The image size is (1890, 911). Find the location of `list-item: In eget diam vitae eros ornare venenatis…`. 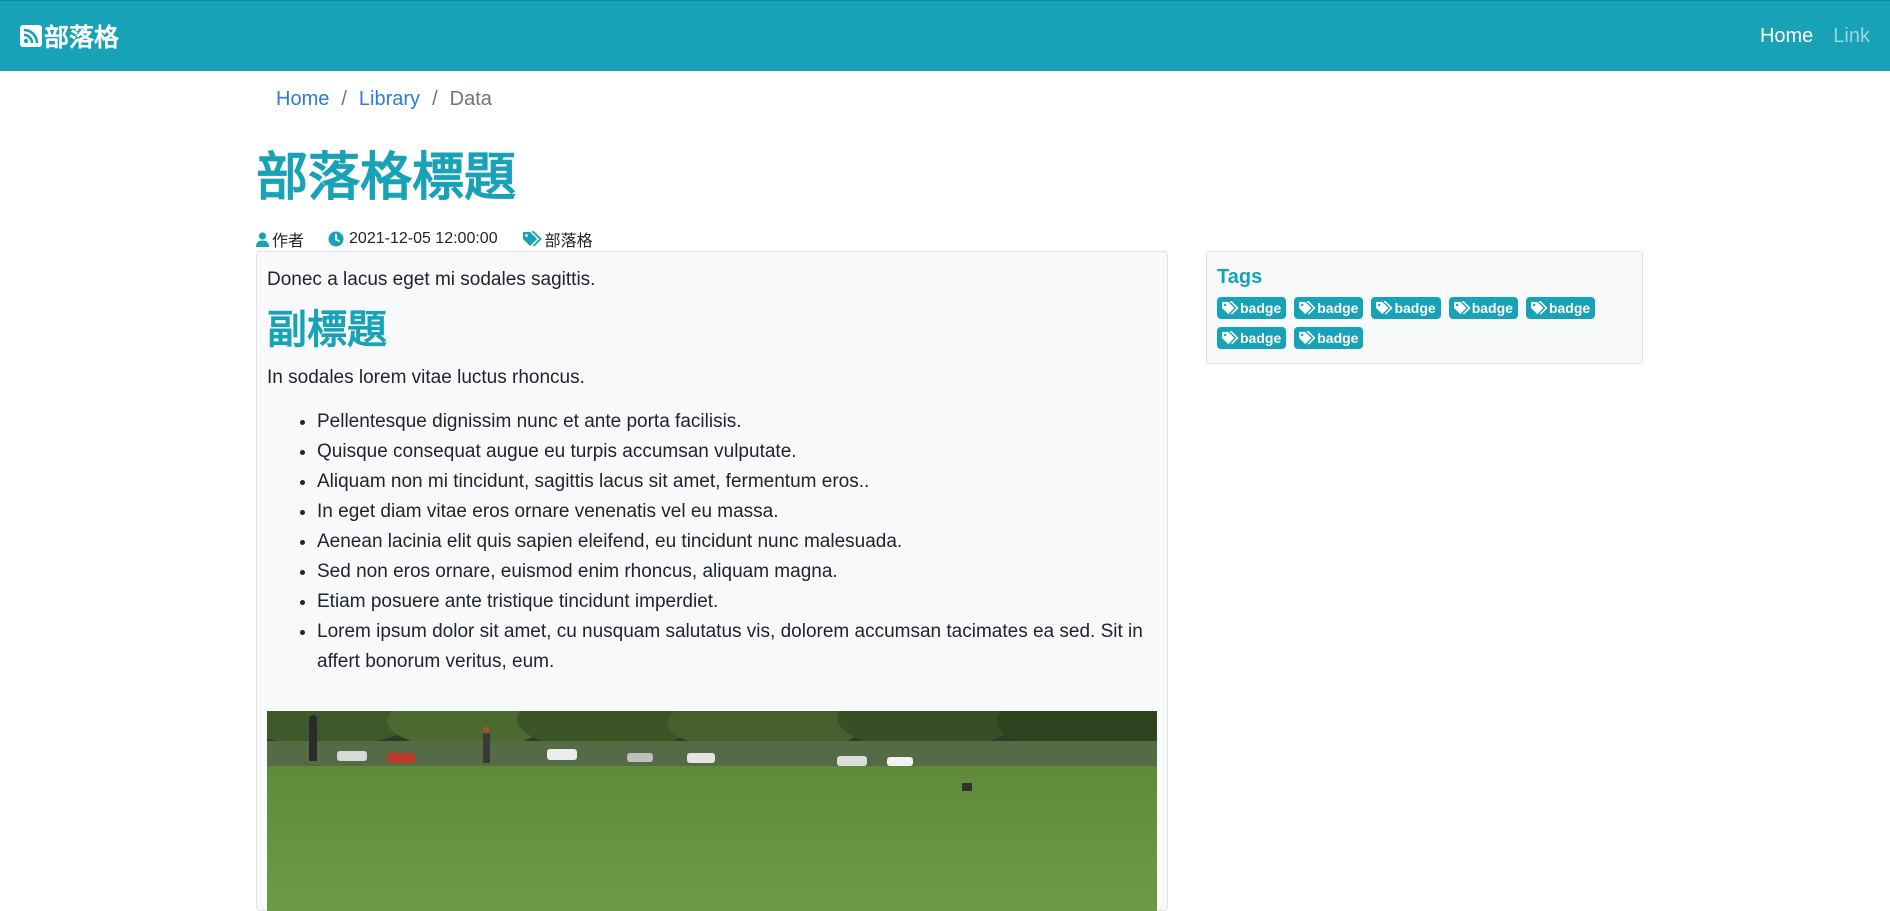

list-item: In eget diam vitae eros ornare venenatis… is located at coordinates (737, 512).